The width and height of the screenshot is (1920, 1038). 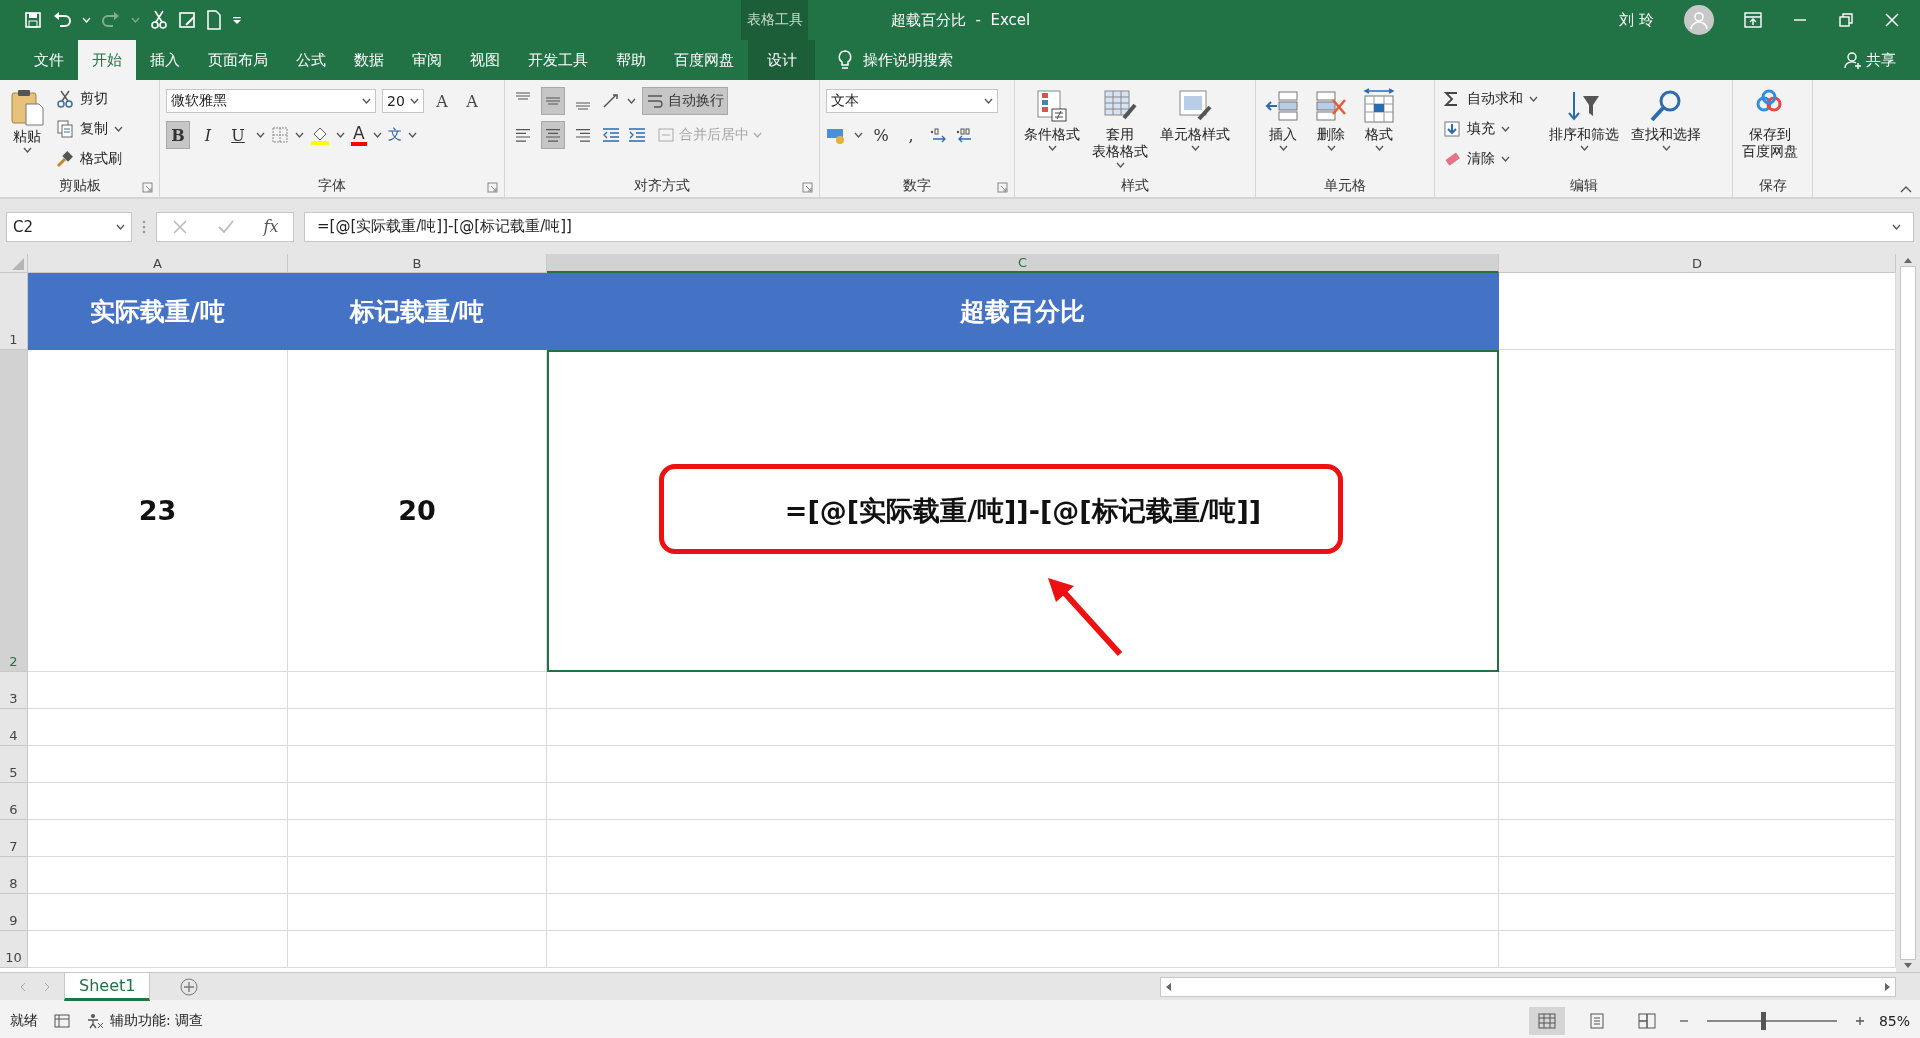 What do you see at coordinates (1195, 130) in the screenshot?
I see `ribbon-button: 单元格样式` at bounding box center [1195, 130].